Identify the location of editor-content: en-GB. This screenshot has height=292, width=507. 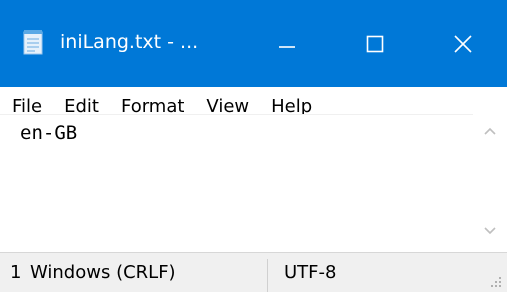
(48, 133).